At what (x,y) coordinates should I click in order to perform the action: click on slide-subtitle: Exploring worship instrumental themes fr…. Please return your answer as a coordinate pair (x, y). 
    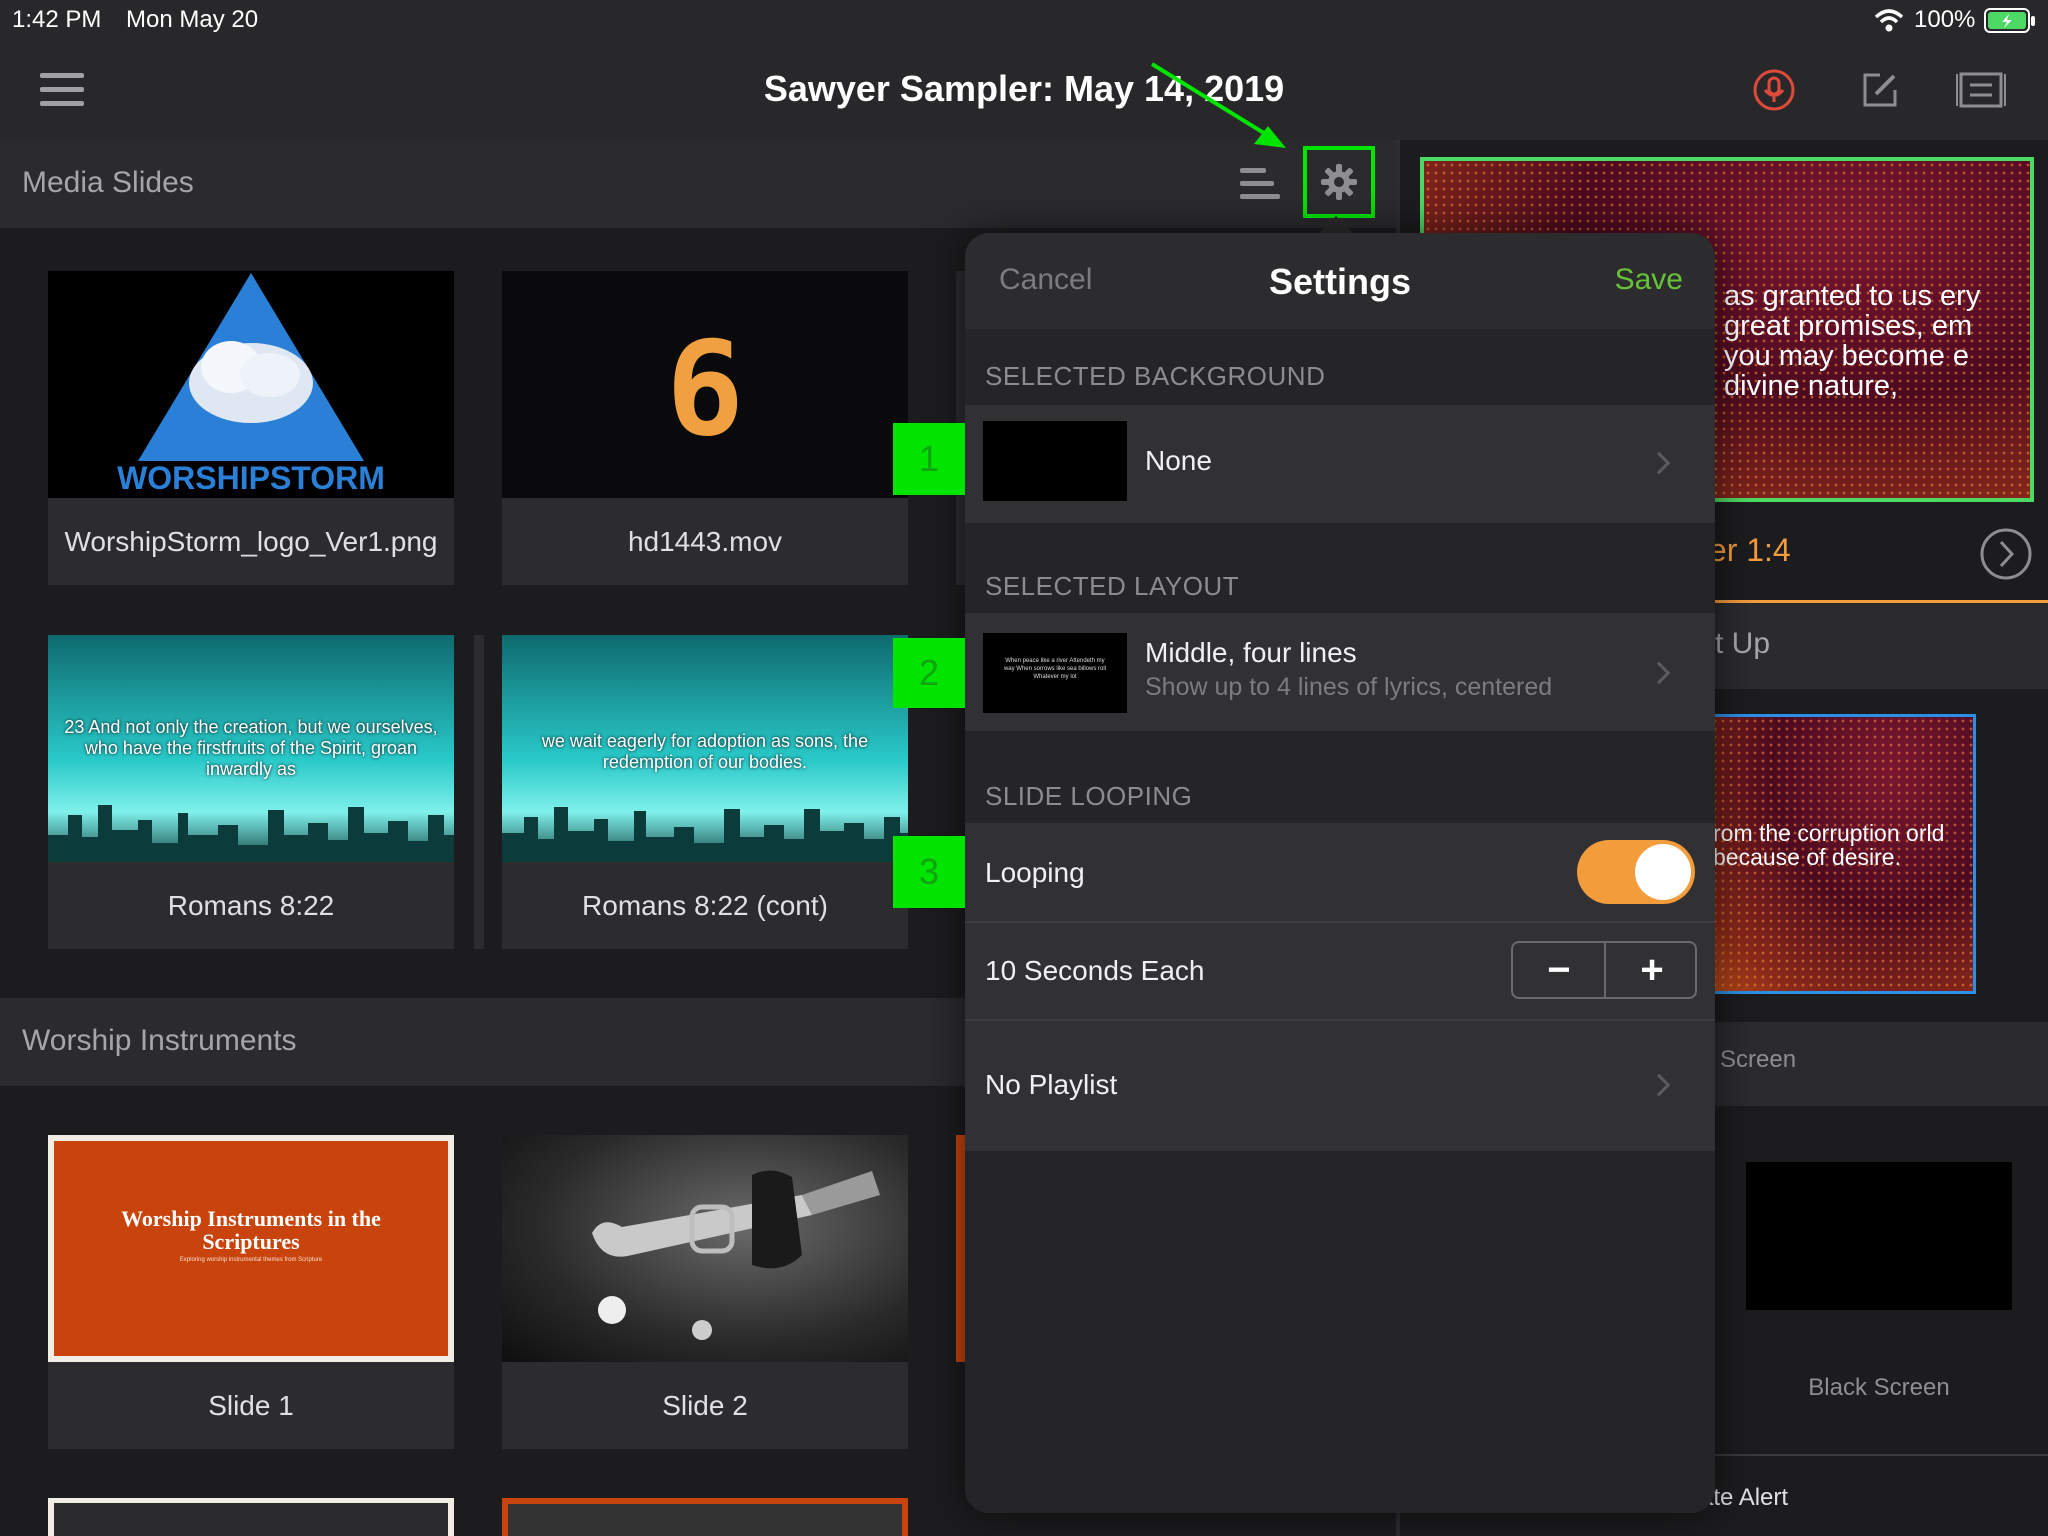
    Looking at the image, I should click on (251, 1260).